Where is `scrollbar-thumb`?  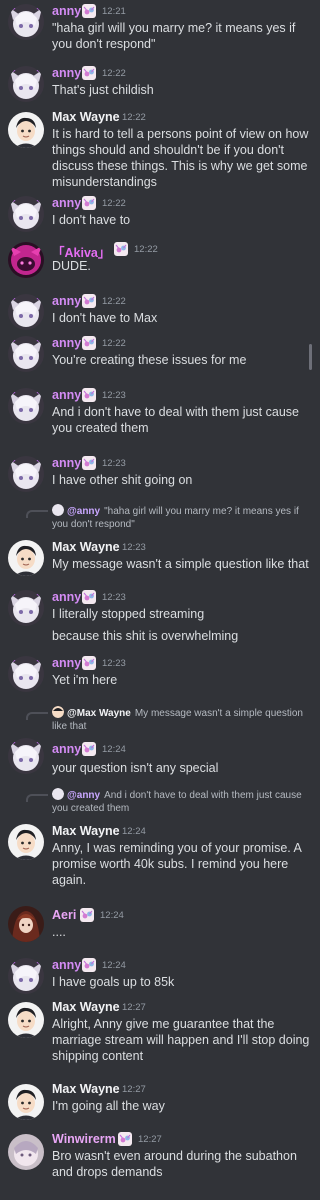
scrollbar-thumb is located at coordinates (310, 357).